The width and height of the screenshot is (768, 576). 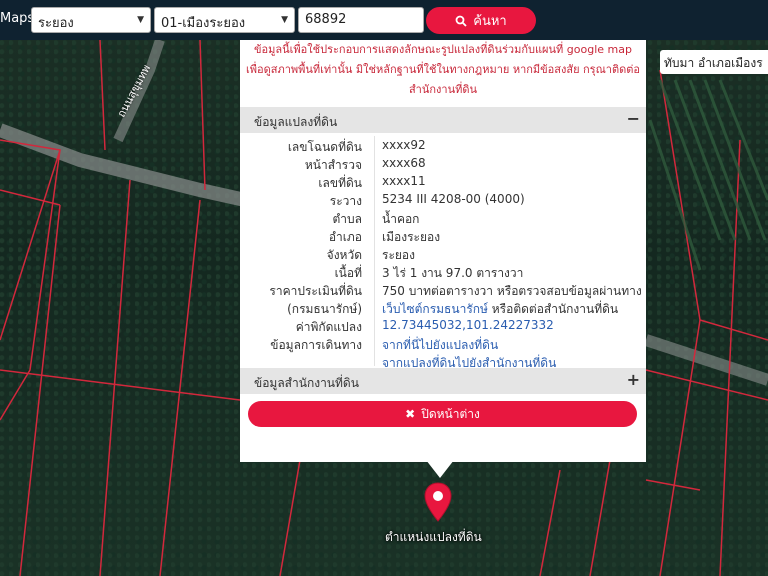 What do you see at coordinates (443, 120) in the screenshot?
I see `parcel-info-section-header: ข้อมูลแปลงที่ดิน −` at bounding box center [443, 120].